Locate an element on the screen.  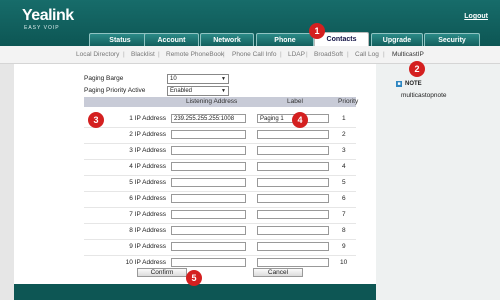
tab-status: Status is located at coordinates (120, 39).